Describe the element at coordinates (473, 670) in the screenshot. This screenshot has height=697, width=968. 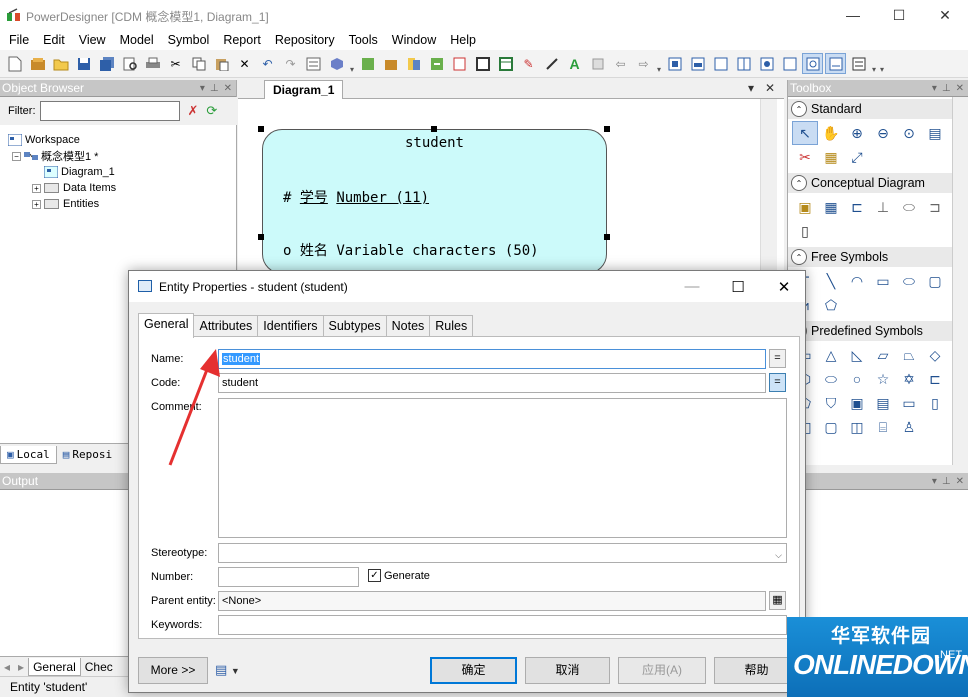
I see `ok-button: 确定` at that location.